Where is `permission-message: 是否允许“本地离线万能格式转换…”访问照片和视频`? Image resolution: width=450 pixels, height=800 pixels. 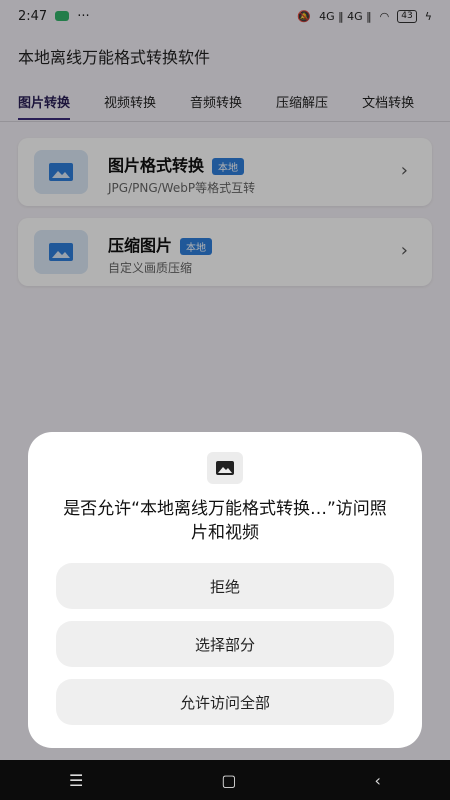
permission-message: 是否允许“本地离线万能格式转换…”访问照片和视频 is located at coordinates (225, 521).